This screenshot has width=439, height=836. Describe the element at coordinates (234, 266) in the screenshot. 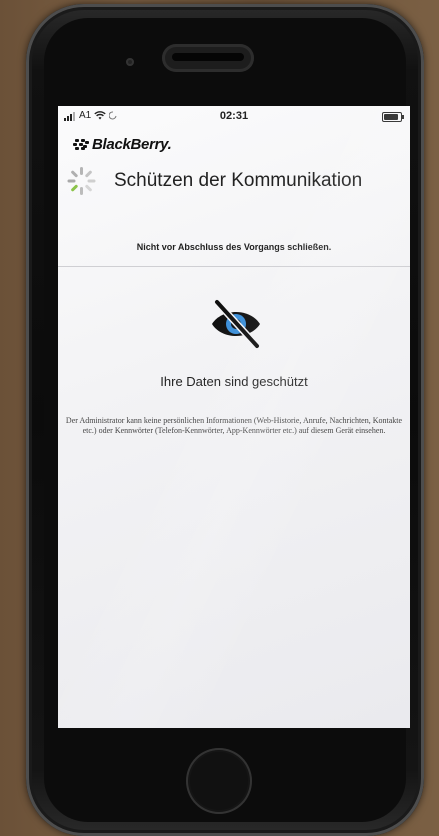

I see `divider` at that location.